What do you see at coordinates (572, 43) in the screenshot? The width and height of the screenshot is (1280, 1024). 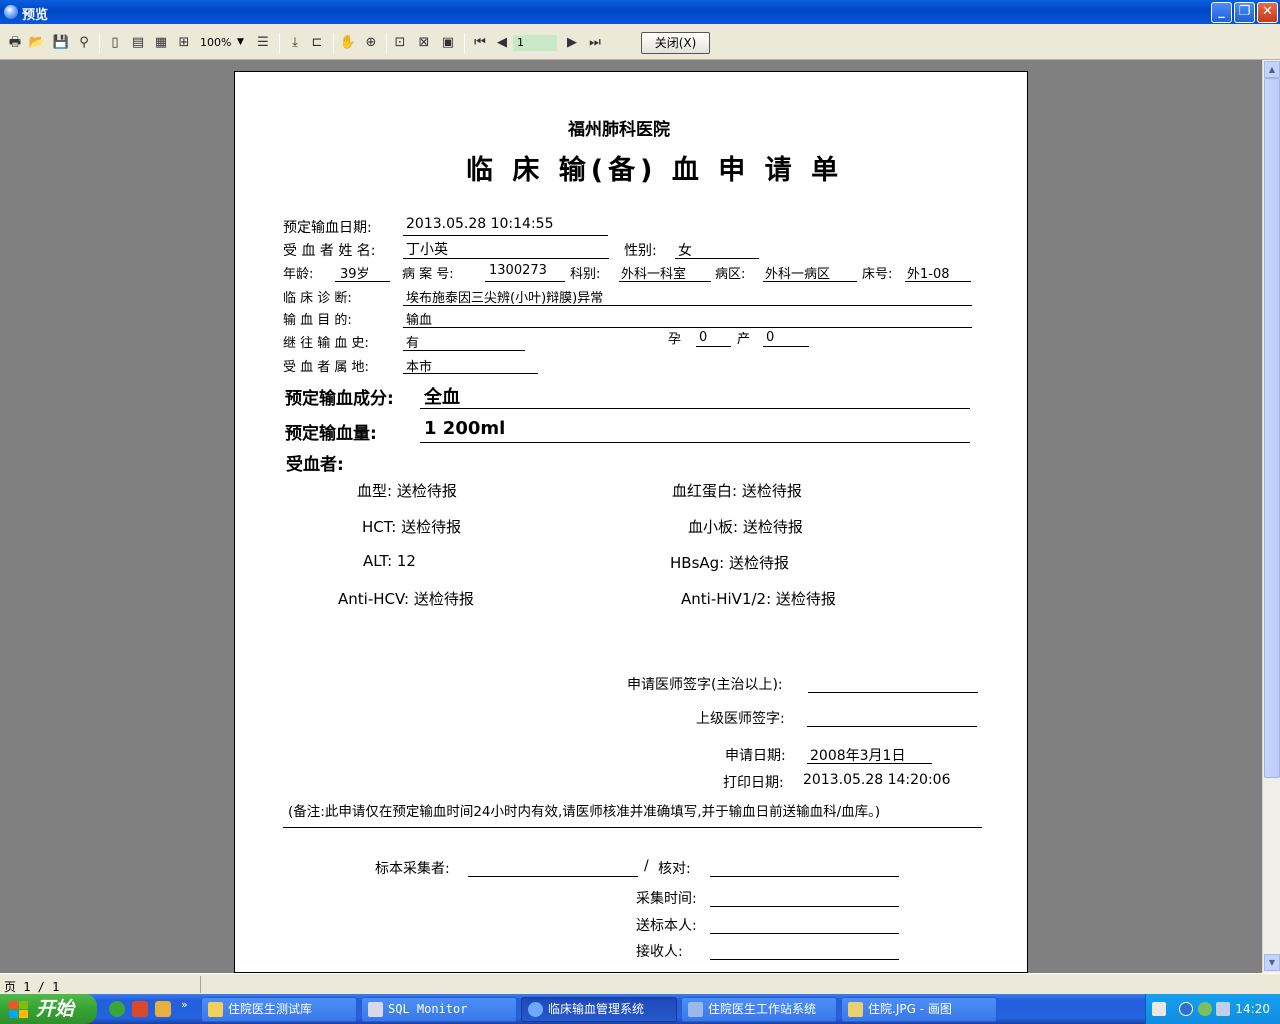 I see `next-page-icon: ▶` at bounding box center [572, 43].